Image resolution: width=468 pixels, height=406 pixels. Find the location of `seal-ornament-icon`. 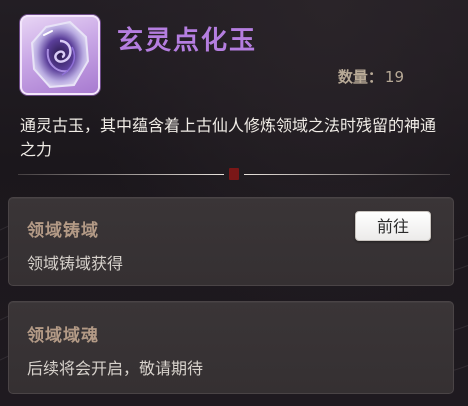

seal-ornament-icon is located at coordinates (234, 174).